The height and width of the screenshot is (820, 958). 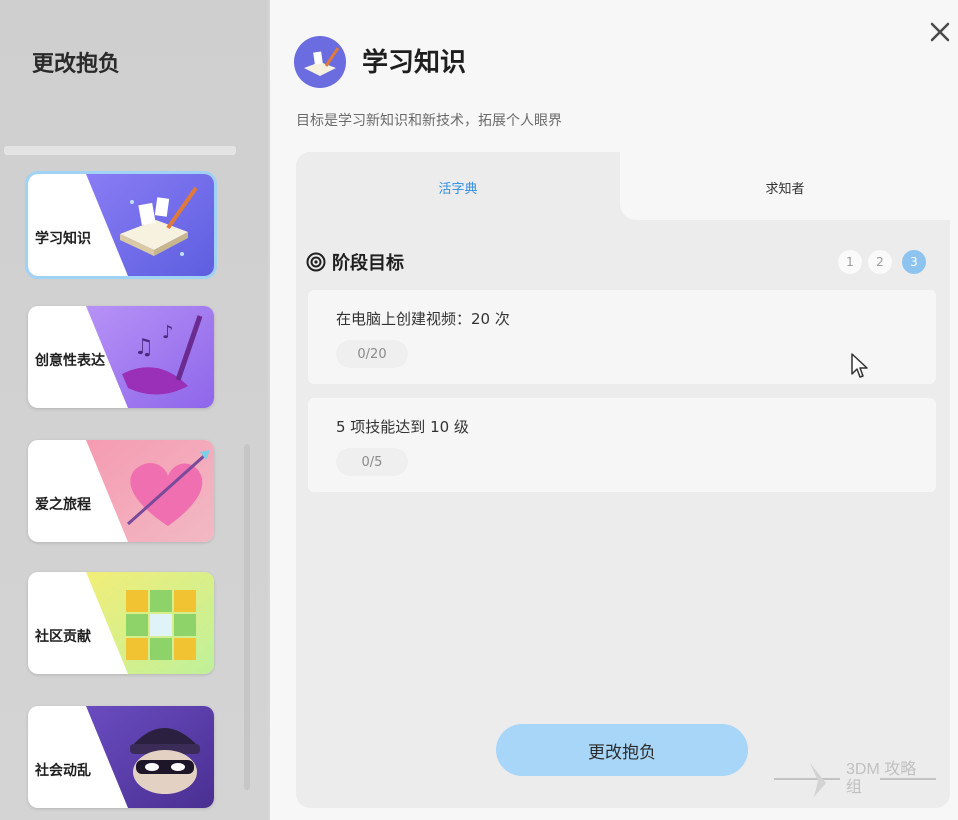 What do you see at coordinates (120, 150) in the screenshot?
I see `sidebar-divider` at bounding box center [120, 150].